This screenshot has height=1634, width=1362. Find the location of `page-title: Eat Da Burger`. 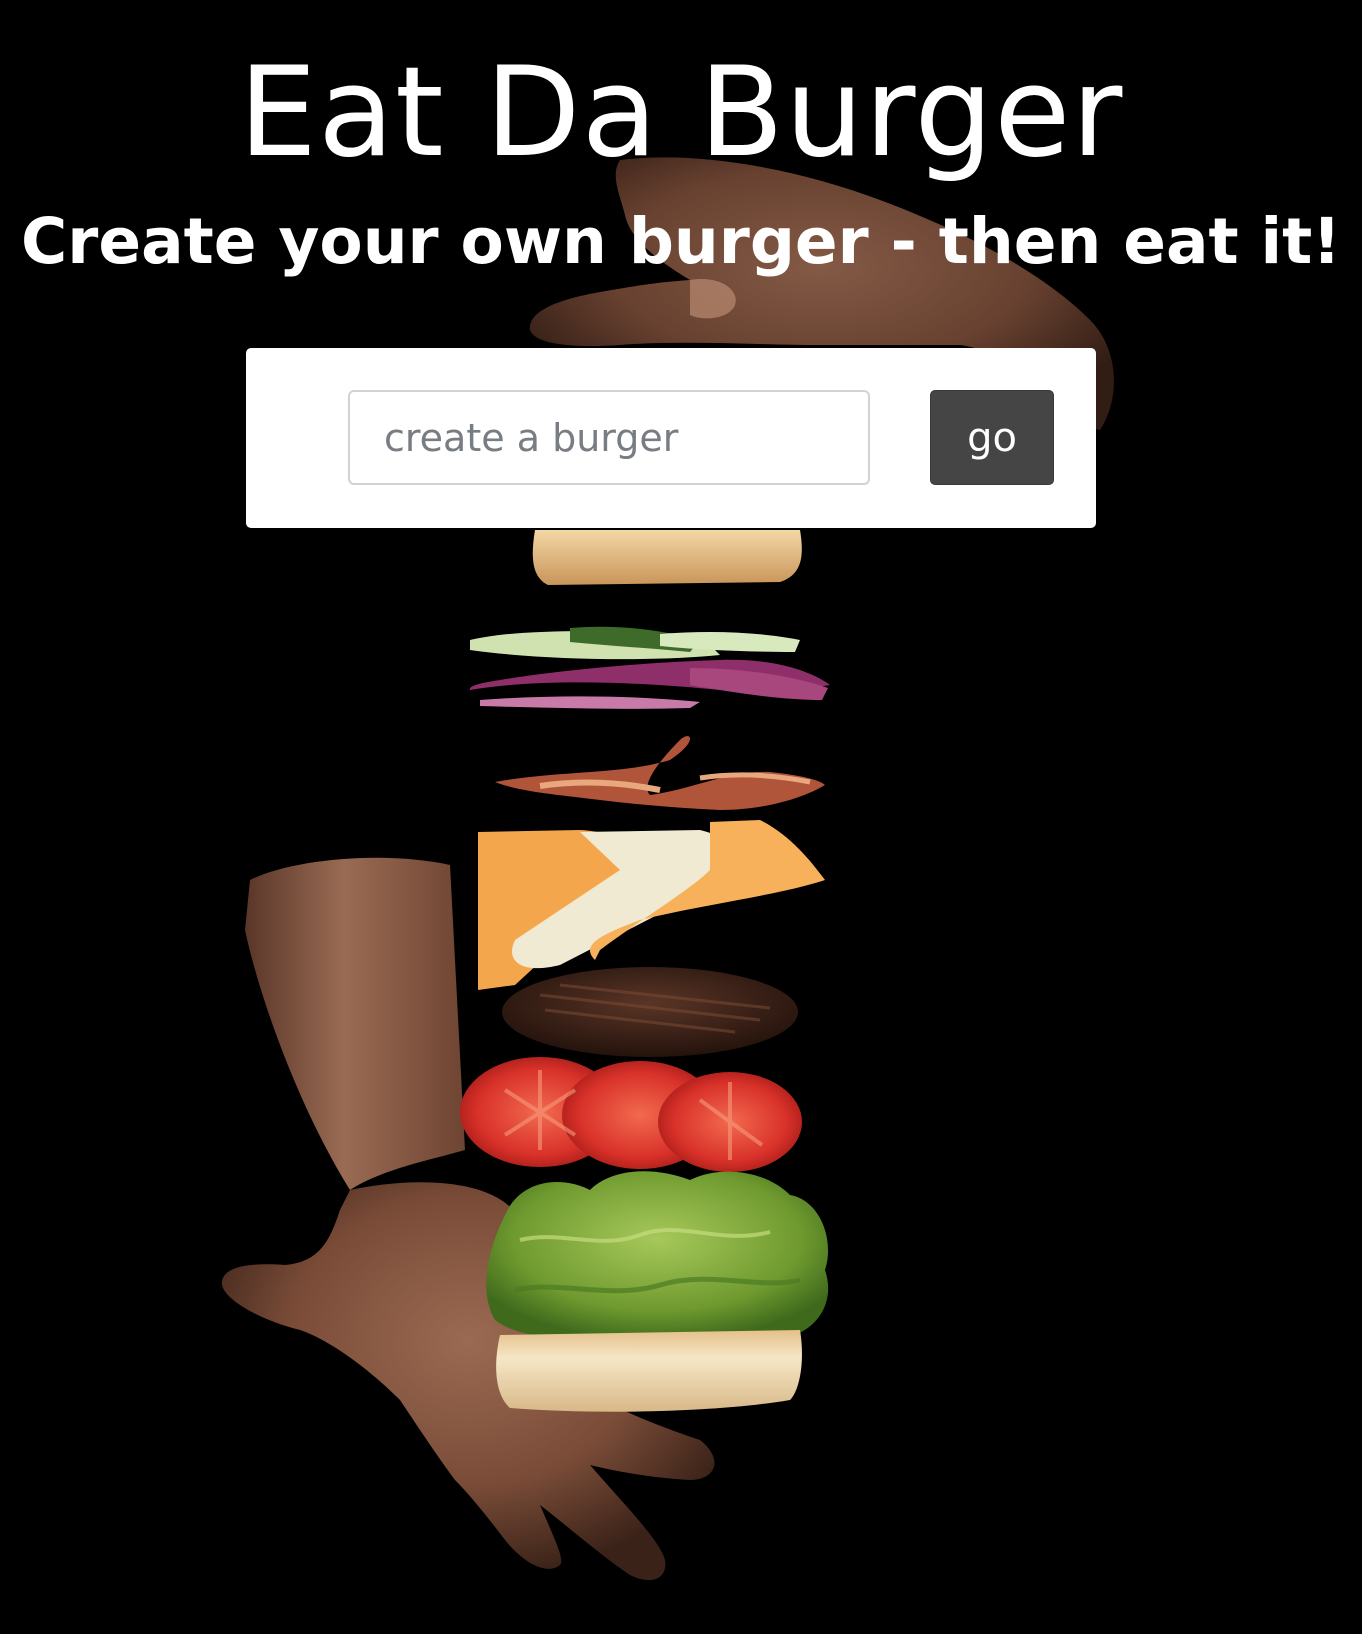

page-title: Eat Da Burger is located at coordinates (681, 113).